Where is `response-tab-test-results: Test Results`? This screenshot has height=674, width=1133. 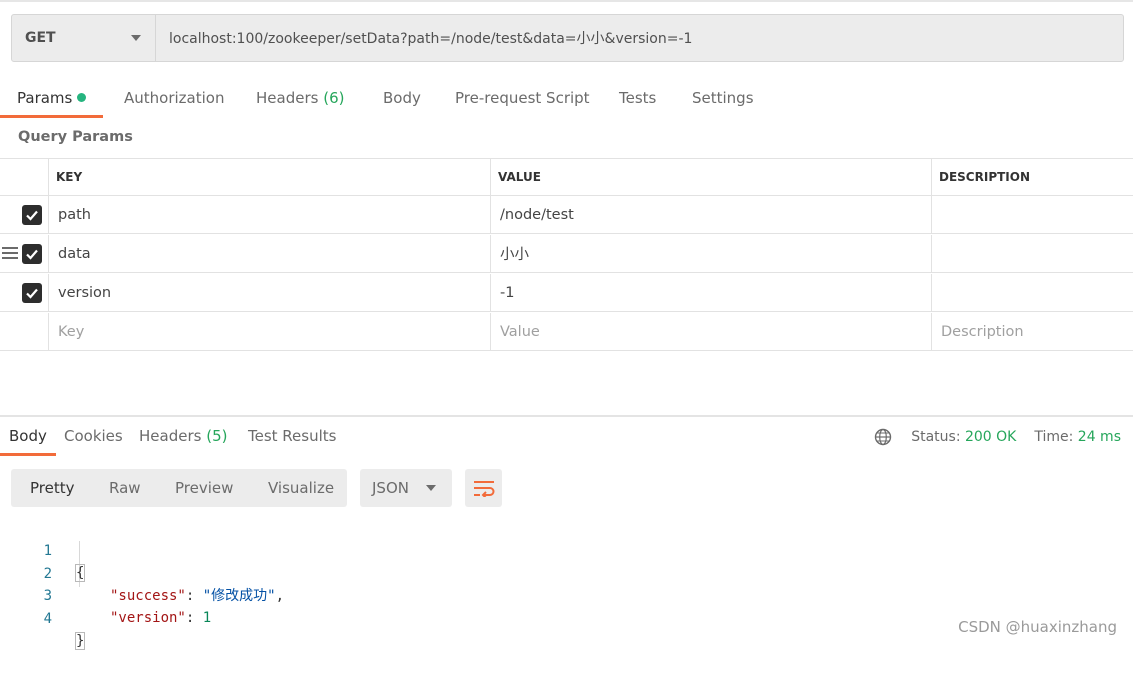 response-tab-test-results: Test Results is located at coordinates (292, 438).